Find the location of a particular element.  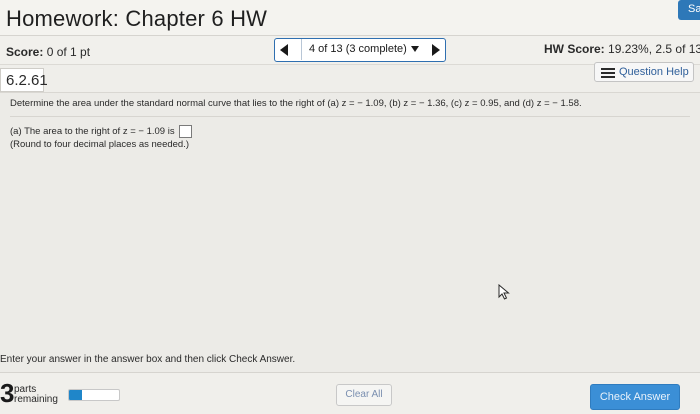

caret-down-icon is located at coordinates (414, 49).